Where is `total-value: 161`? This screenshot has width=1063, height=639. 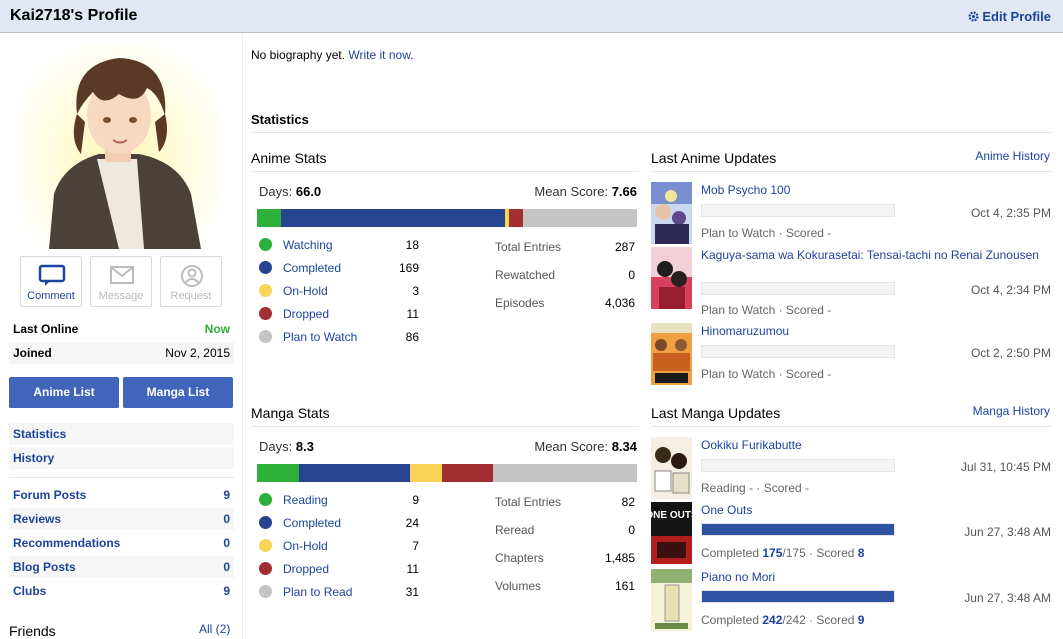
total-value: 161 is located at coordinates (624, 586).